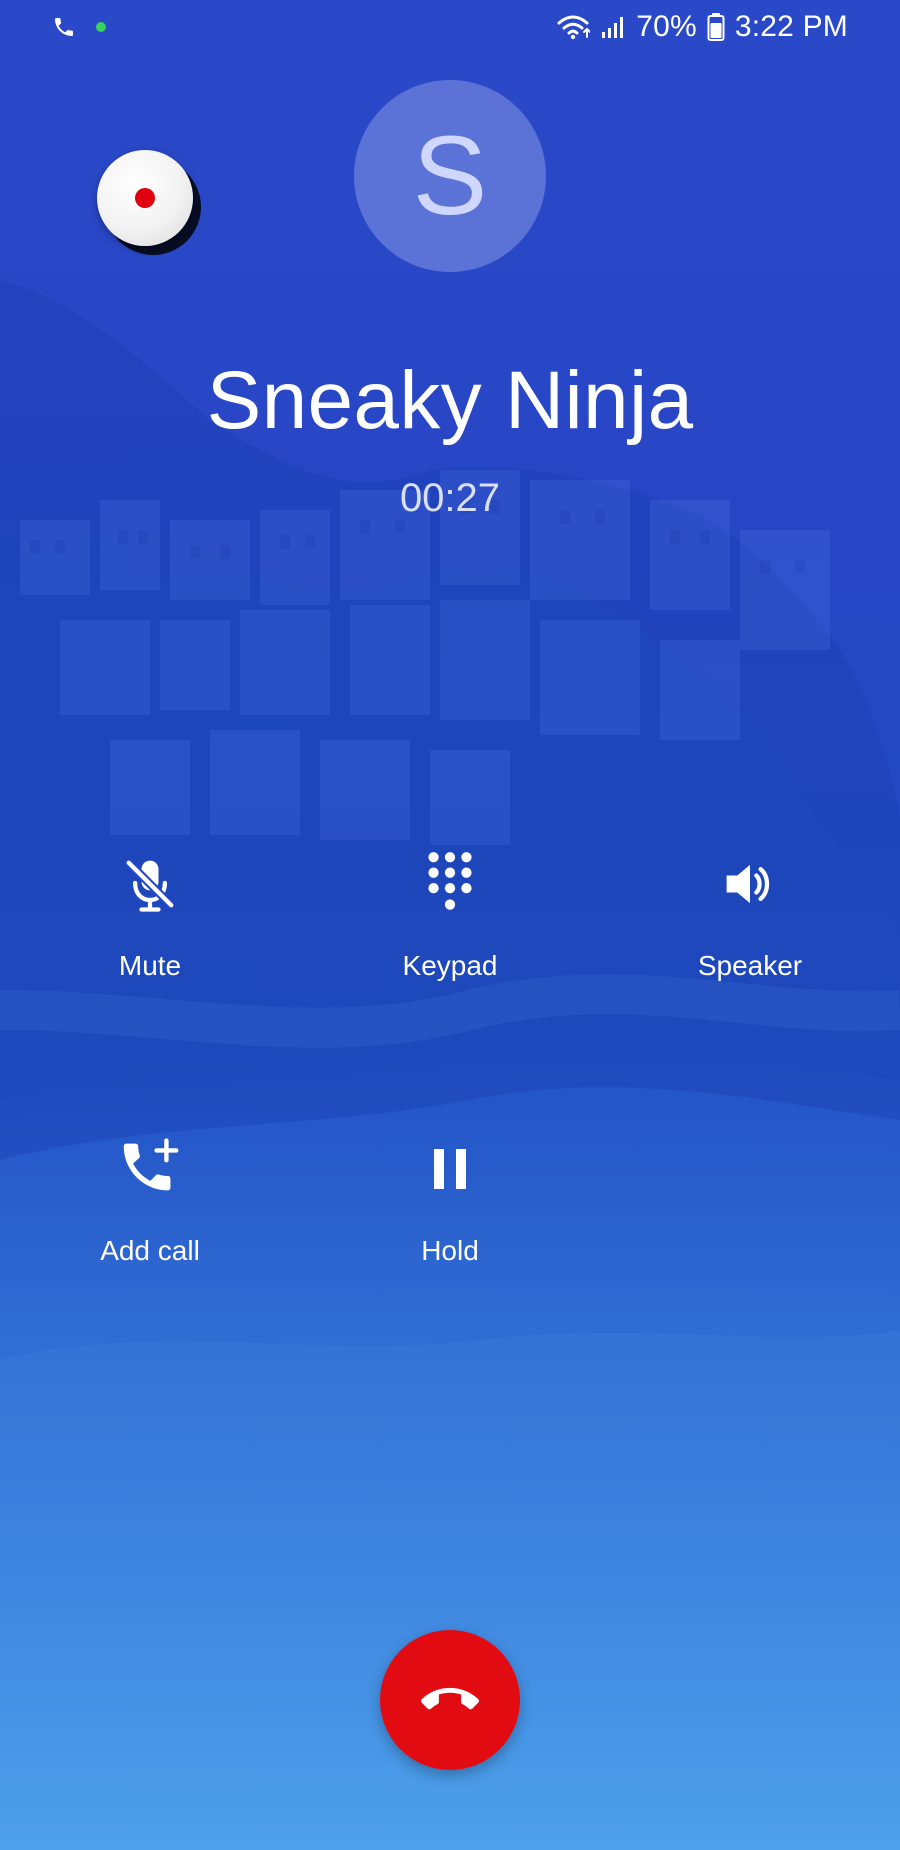  I want to click on add-call-button: Add call, so click(150, 1215).